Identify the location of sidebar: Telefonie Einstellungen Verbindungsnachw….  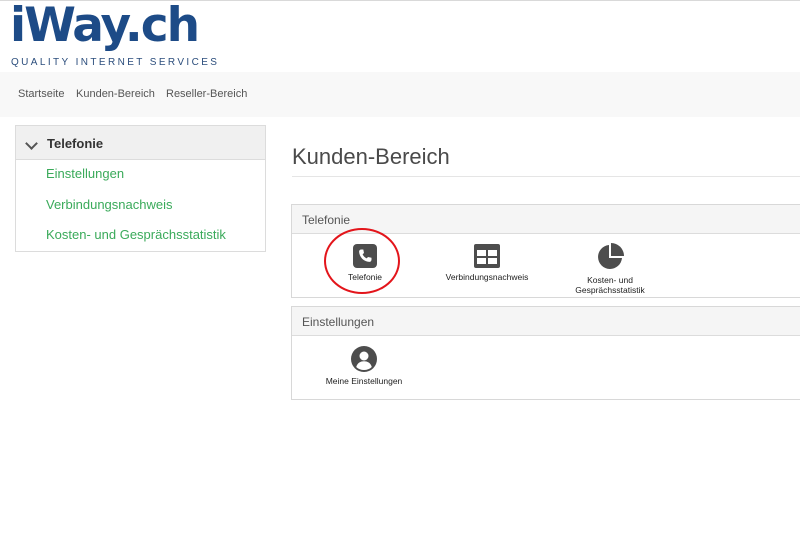
(140, 188).